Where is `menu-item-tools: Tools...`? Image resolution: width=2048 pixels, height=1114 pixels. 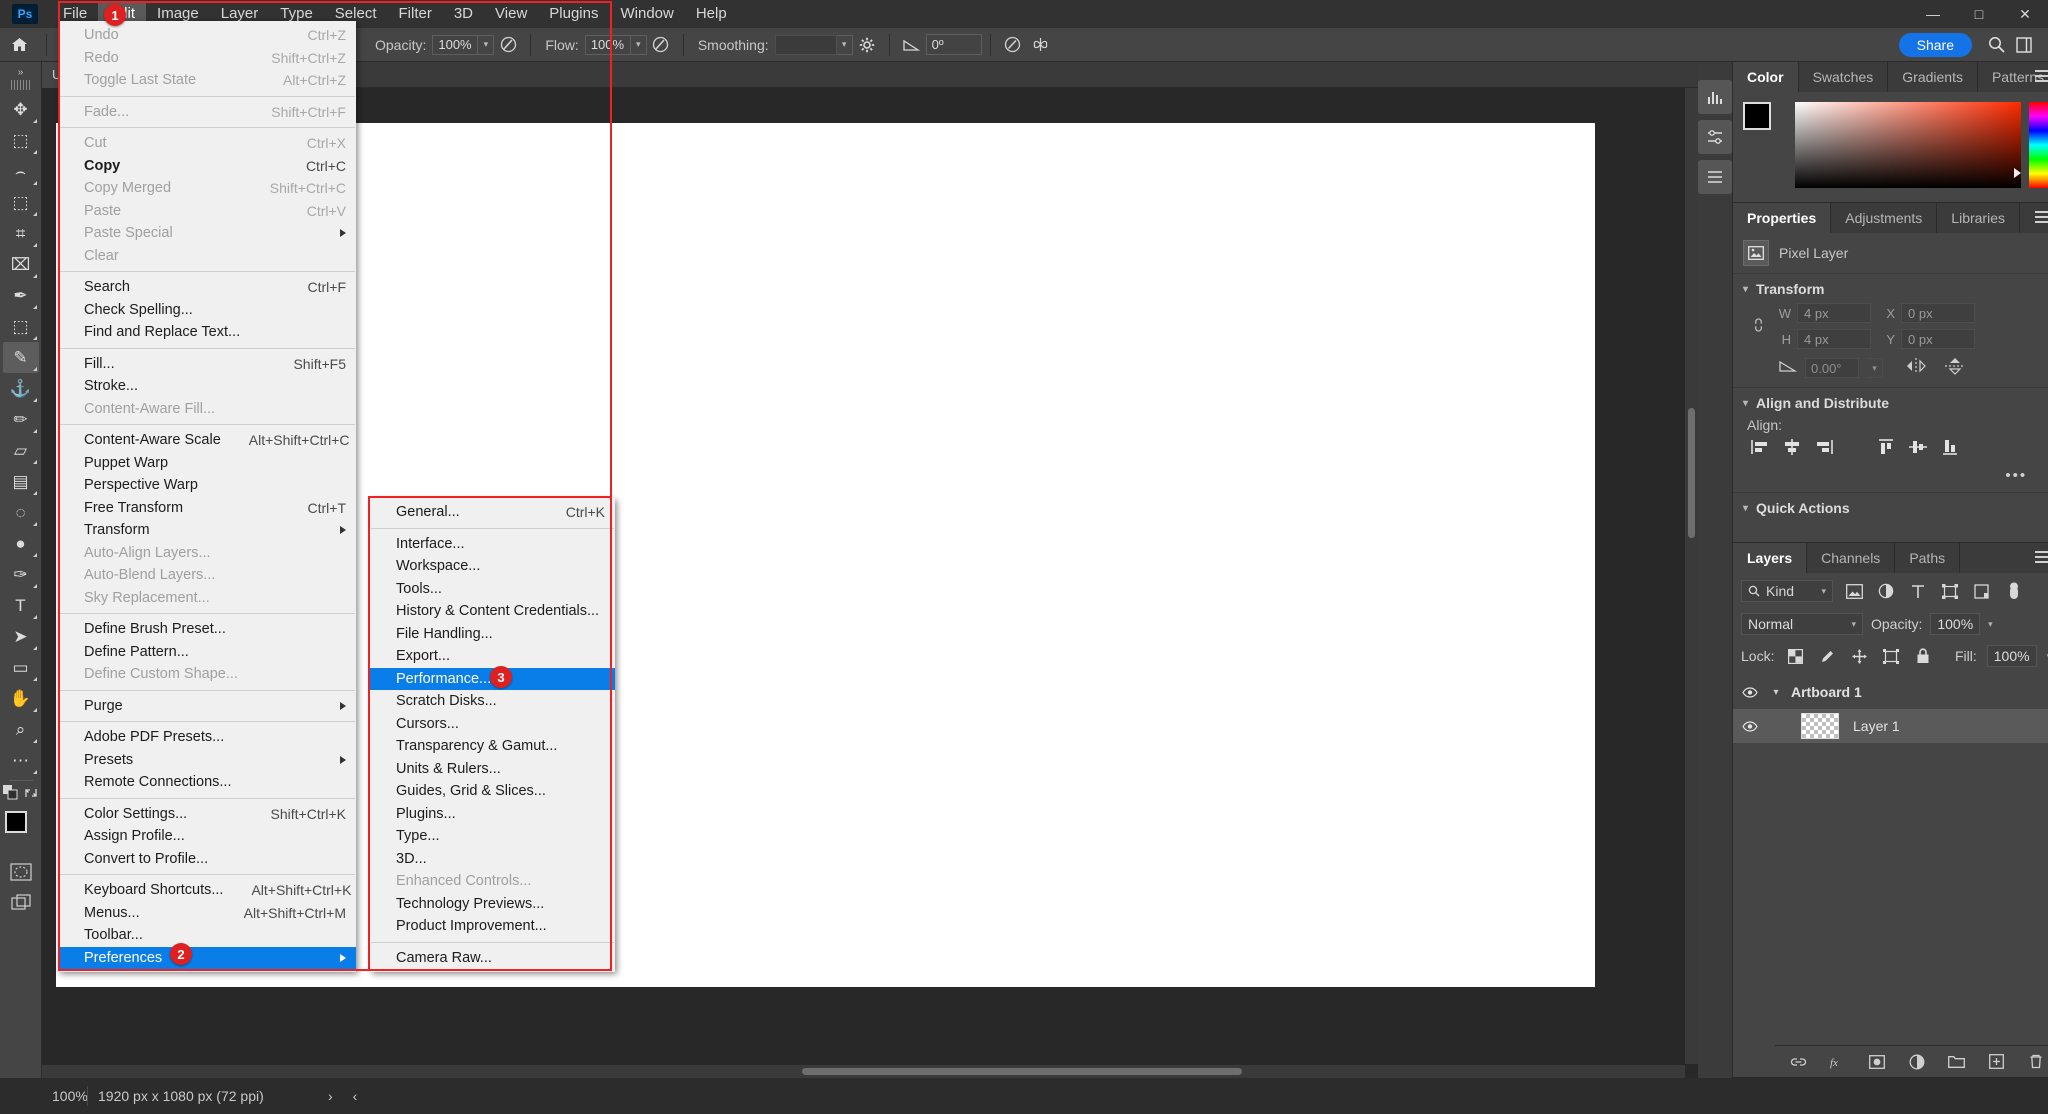
menu-item-tools: Tools... is located at coordinates (492, 589).